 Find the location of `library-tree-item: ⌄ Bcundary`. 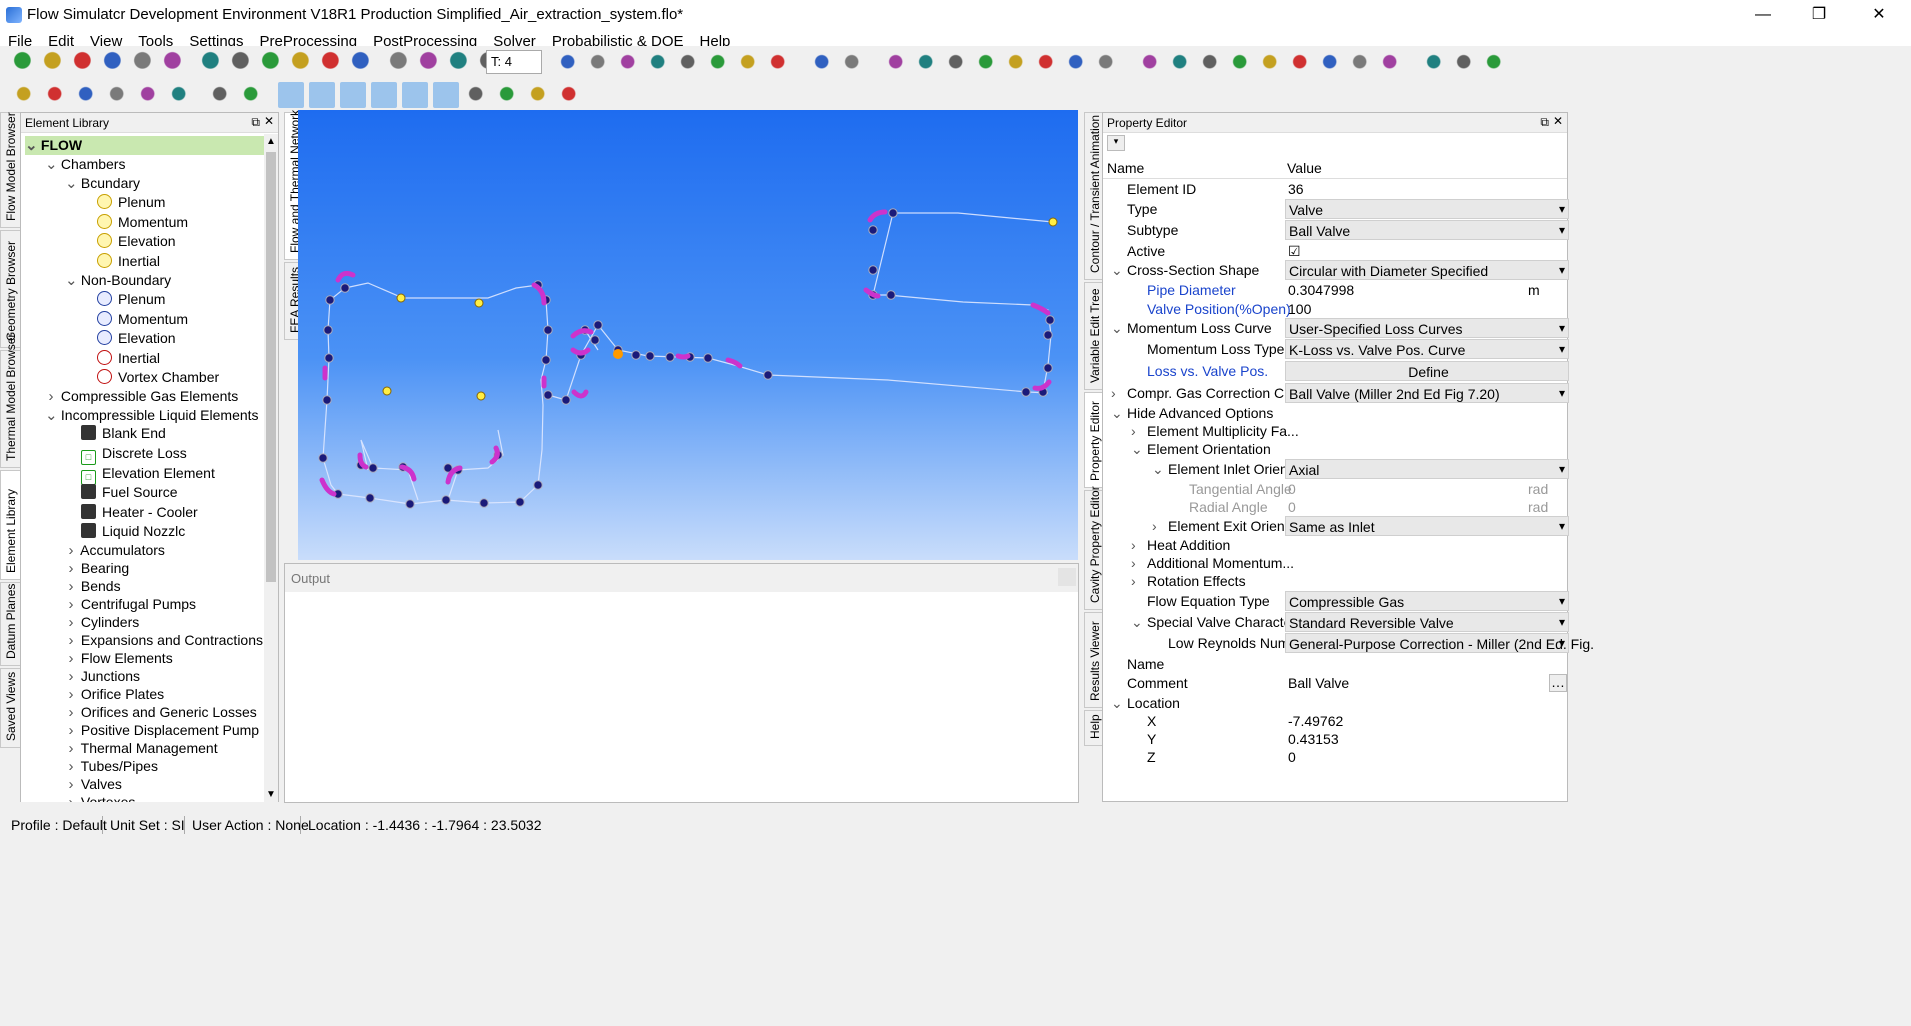

library-tree-item: ⌄ Bcundary is located at coordinates (102, 183).